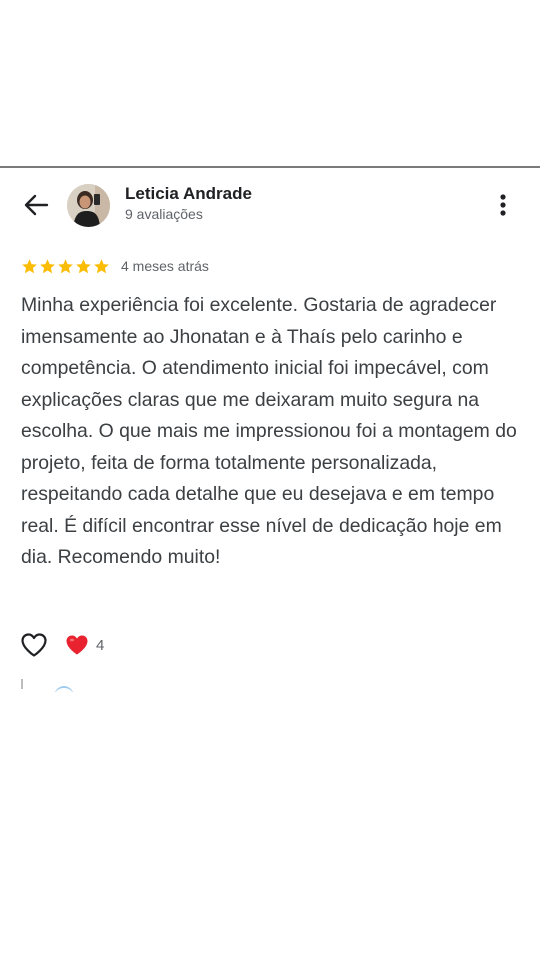 This screenshot has height=960, width=540. I want to click on heart-outline-icon, so click(34, 645).